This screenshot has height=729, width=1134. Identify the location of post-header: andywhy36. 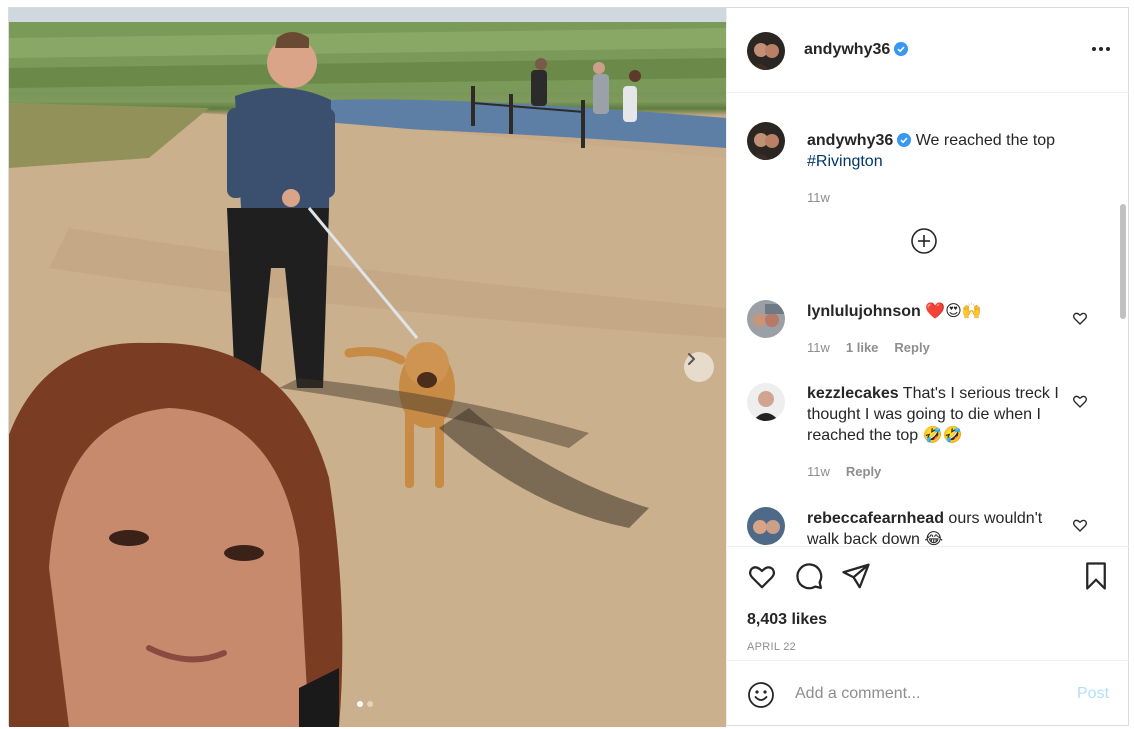
(928, 50).